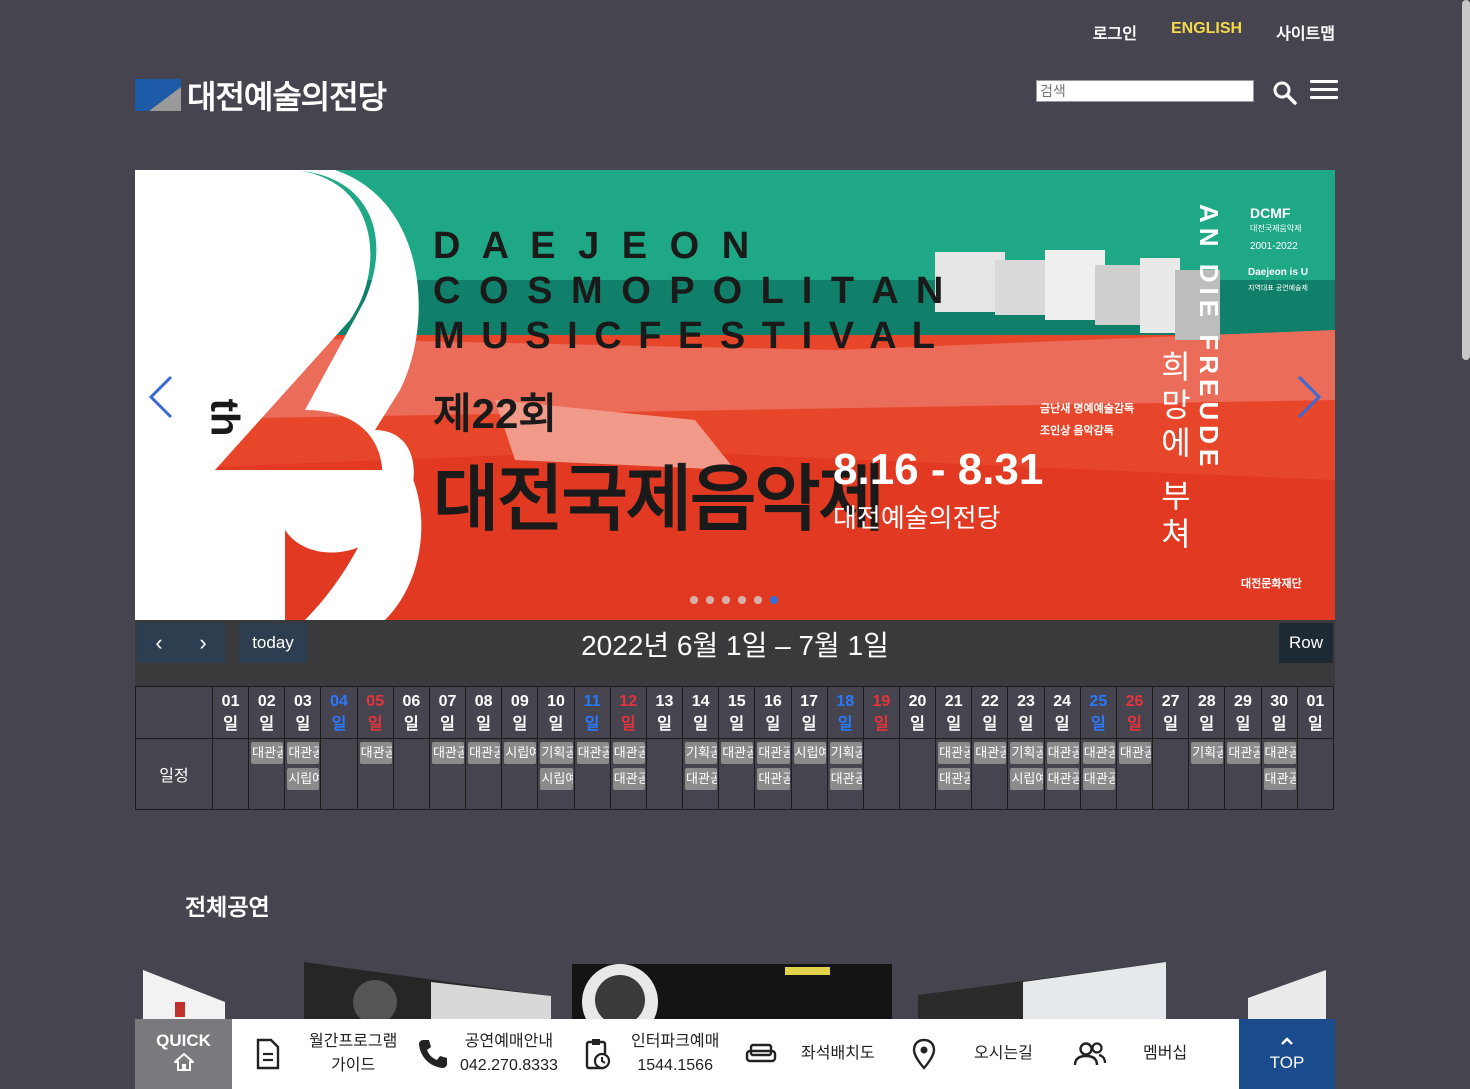  What do you see at coordinates (1287, 1054) in the screenshot?
I see `back-to-top-button: TOP` at bounding box center [1287, 1054].